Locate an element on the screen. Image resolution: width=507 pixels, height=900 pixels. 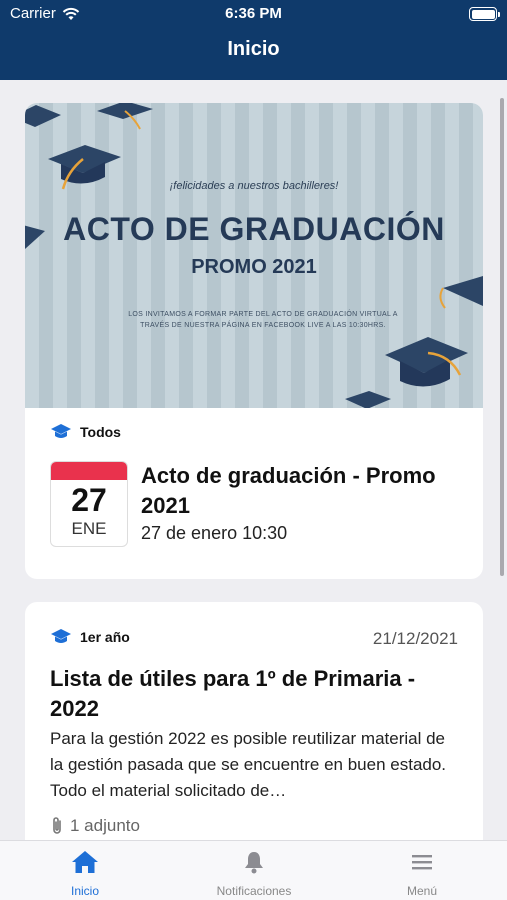
banner-subtitle: PROMO 2021 is located at coordinates (254, 267).